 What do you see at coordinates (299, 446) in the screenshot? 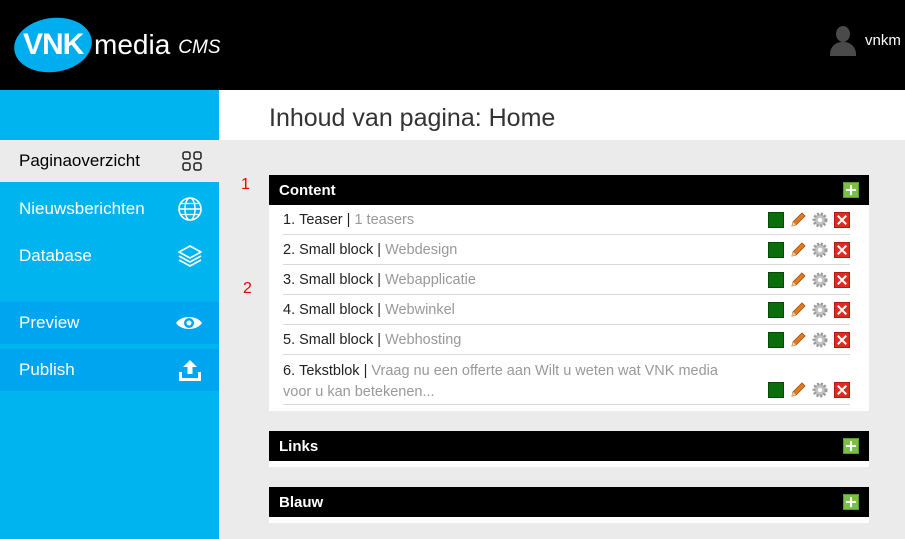
I see `panel-title: Links` at bounding box center [299, 446].